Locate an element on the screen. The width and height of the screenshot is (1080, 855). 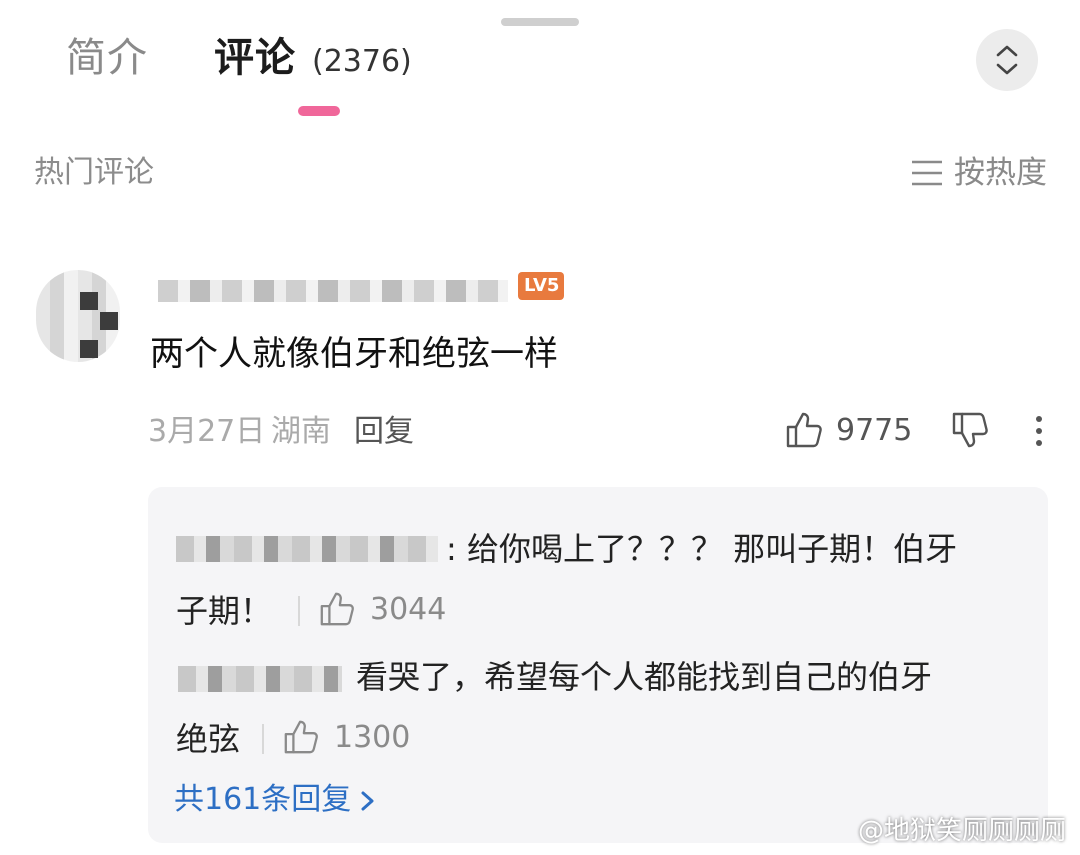
tab-comments: 评论 is located at coordinates (255, 58).